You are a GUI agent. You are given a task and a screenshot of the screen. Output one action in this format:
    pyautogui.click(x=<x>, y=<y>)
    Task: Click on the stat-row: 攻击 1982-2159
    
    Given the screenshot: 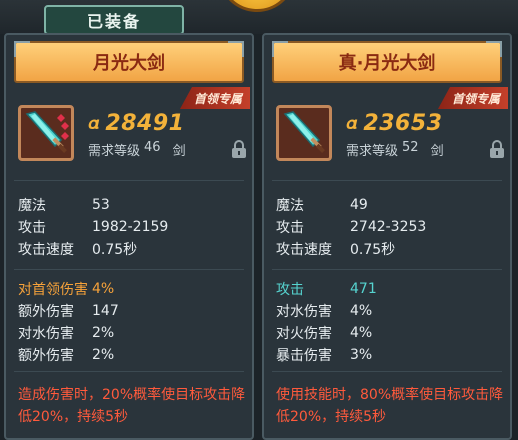 What is the action you would take?
    pyautogui.click(x=132, y=227)
    